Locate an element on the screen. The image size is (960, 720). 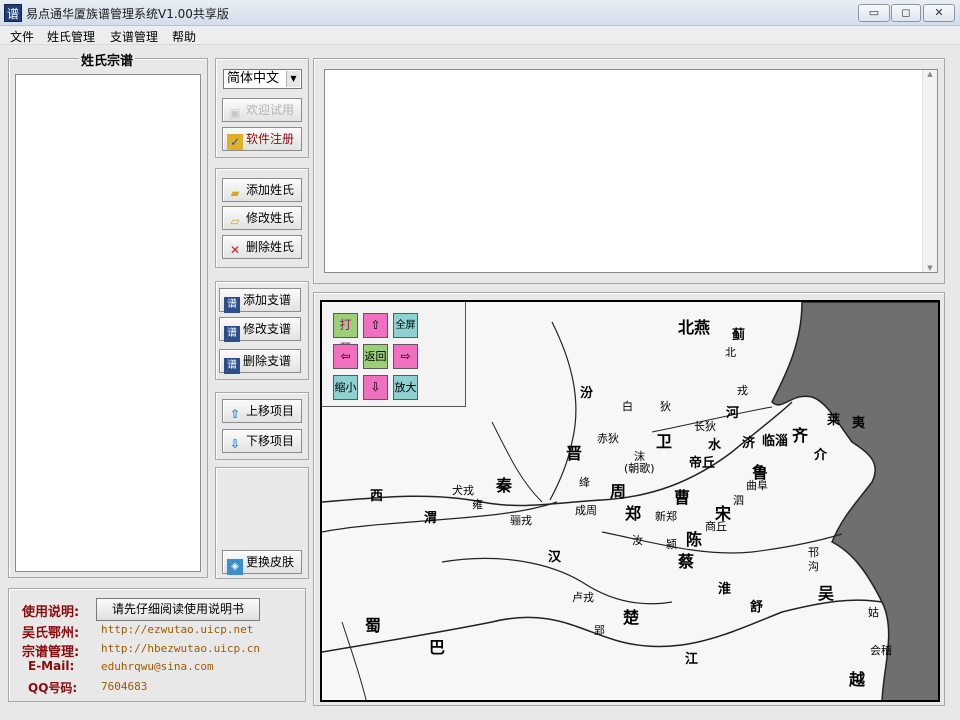
pan-left-icon: ⇦ is located at coordinates (345, 356).